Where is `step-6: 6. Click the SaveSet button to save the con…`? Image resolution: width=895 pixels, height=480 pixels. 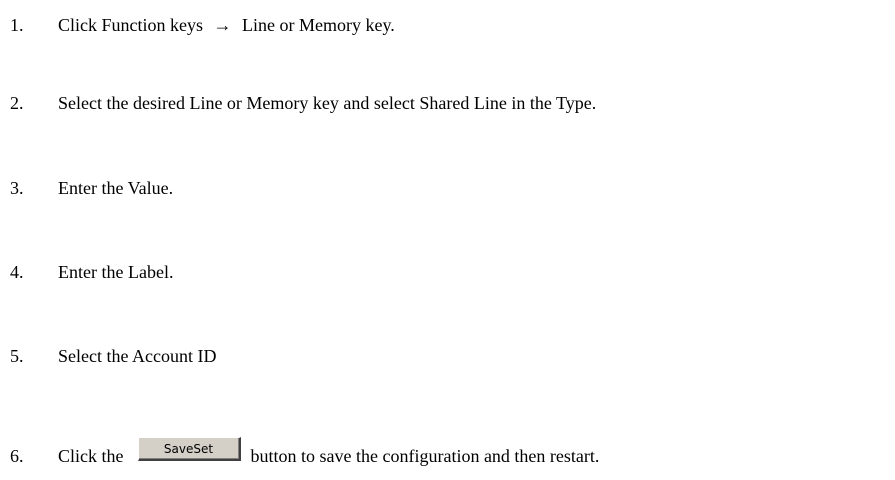
step-6: 6. Click the SaveSet button to save the con… is located at coordinates (305, 451).